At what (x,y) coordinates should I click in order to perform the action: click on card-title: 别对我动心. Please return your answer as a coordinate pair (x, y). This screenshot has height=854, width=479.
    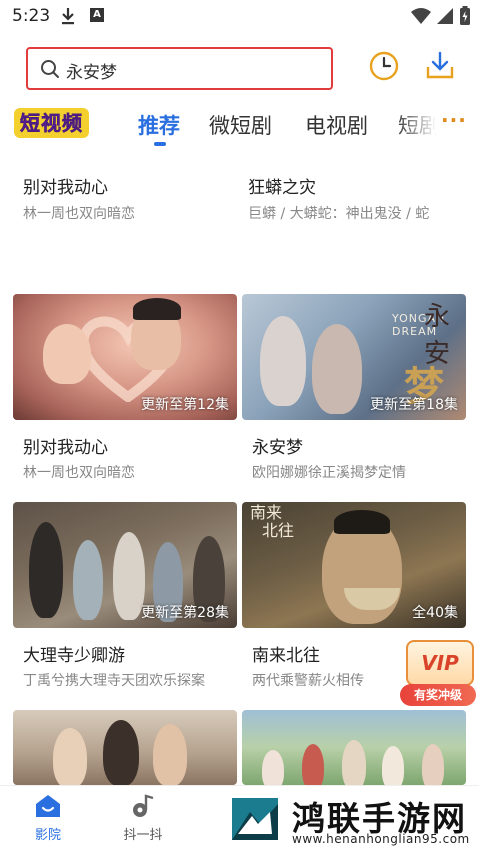
    Looking at the image, I should click on (65, 445).